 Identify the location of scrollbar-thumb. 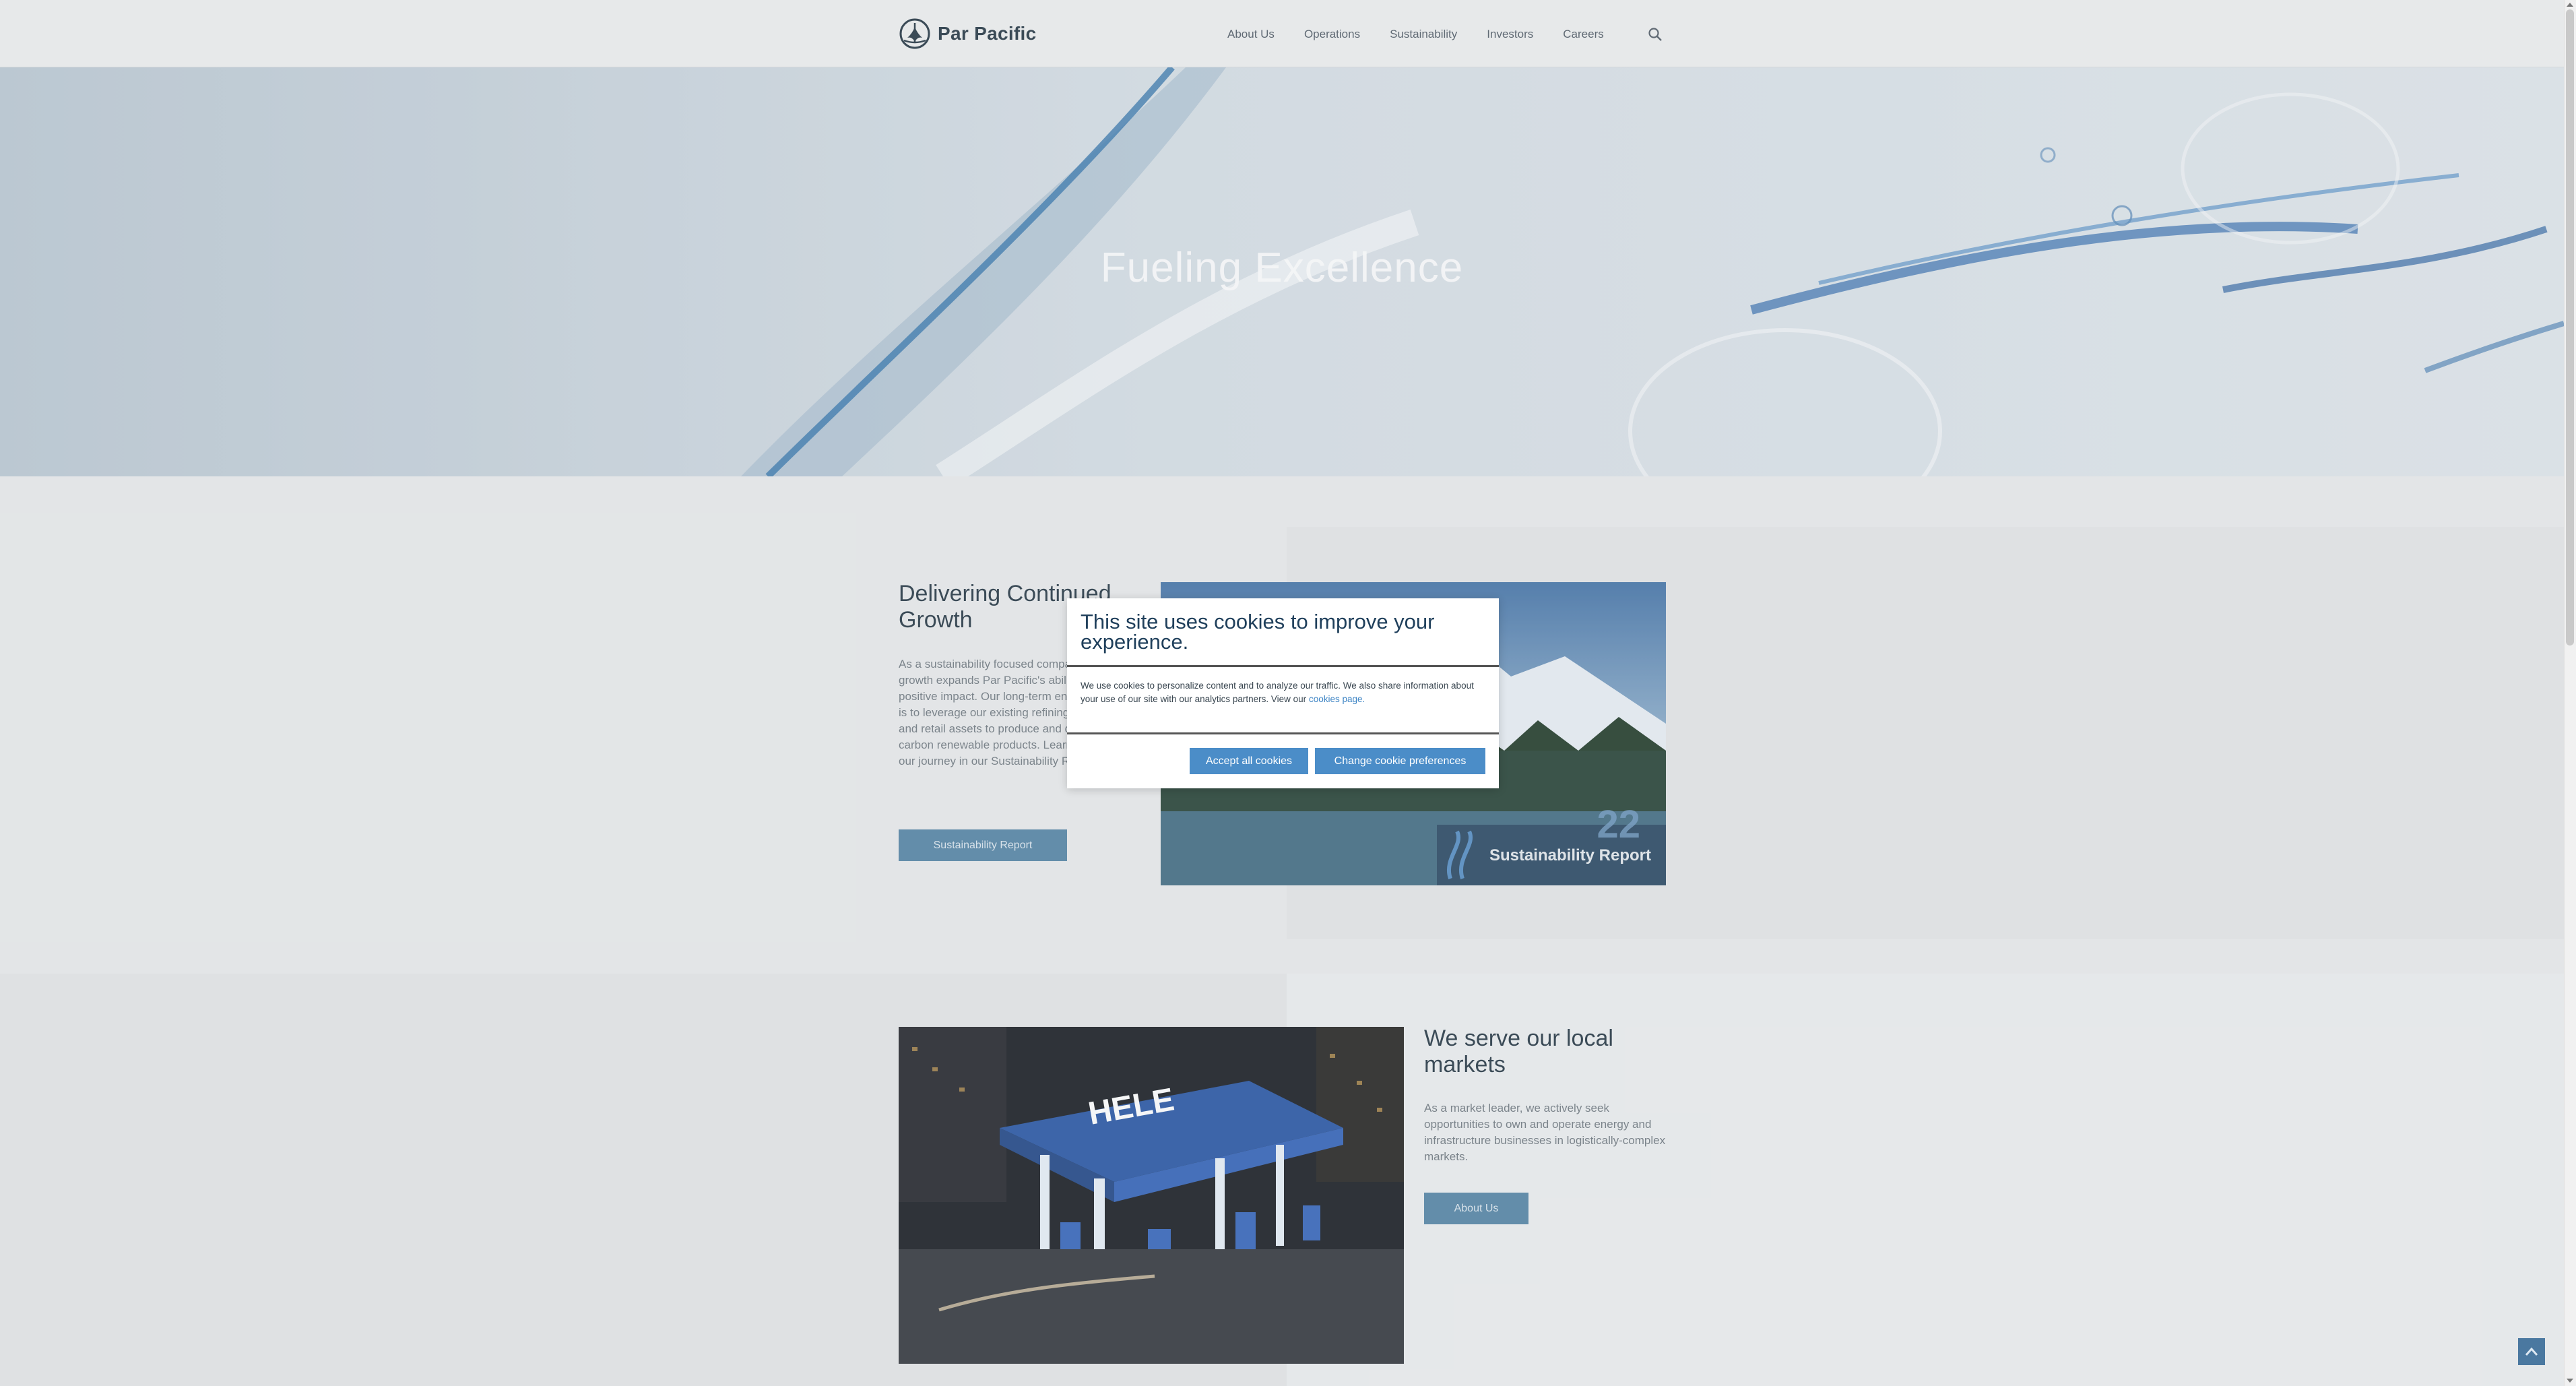
(2570, 327).